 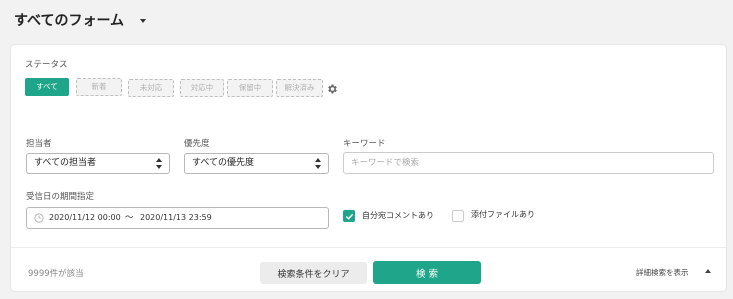 What do you see at coordinates (98, 163) in the screenshot?
I see `assignee-select: すべての担当者` at bounding box center [98, 163].